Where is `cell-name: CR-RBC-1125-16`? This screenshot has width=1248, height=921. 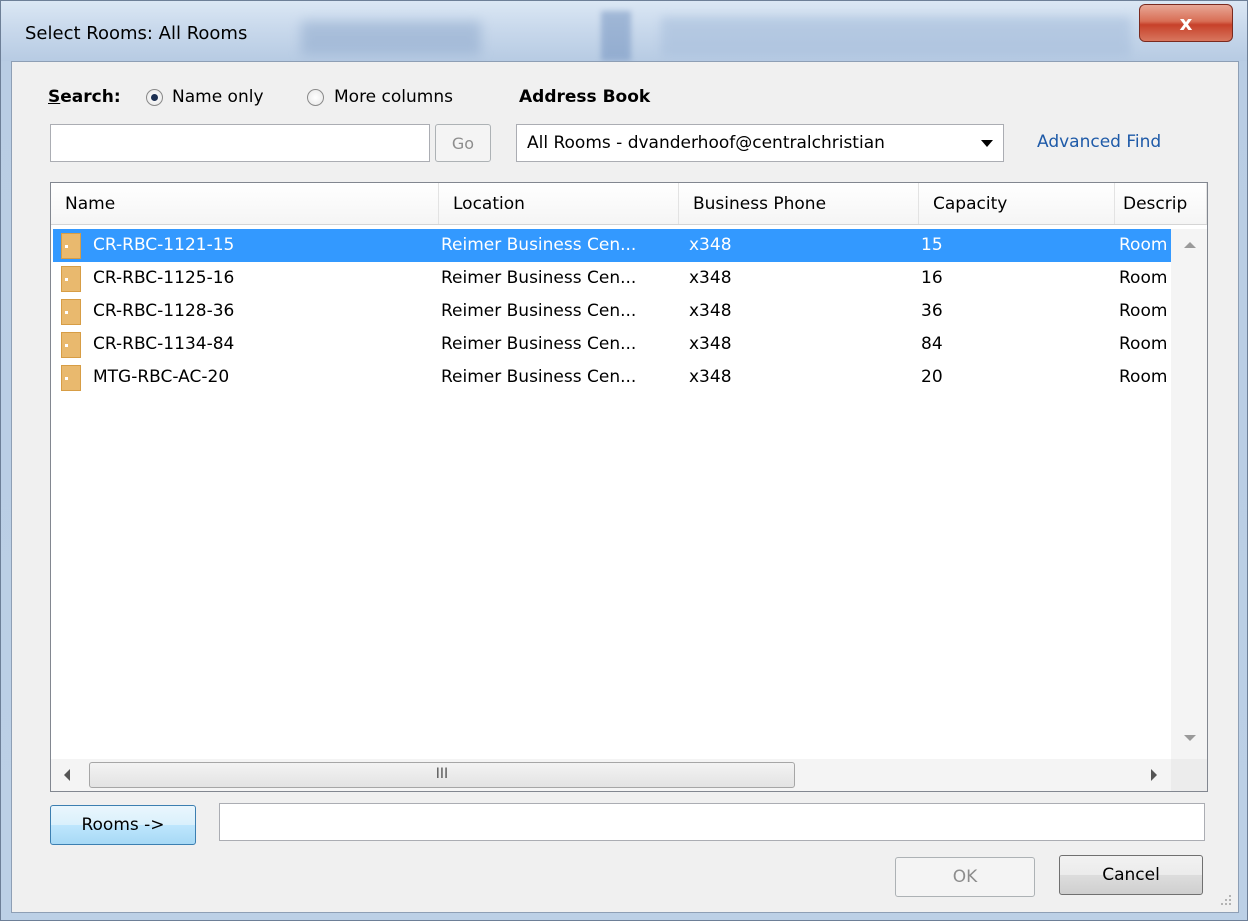 cell-name: CR-RBC-1125-16 is located at coordinates (164, 278).